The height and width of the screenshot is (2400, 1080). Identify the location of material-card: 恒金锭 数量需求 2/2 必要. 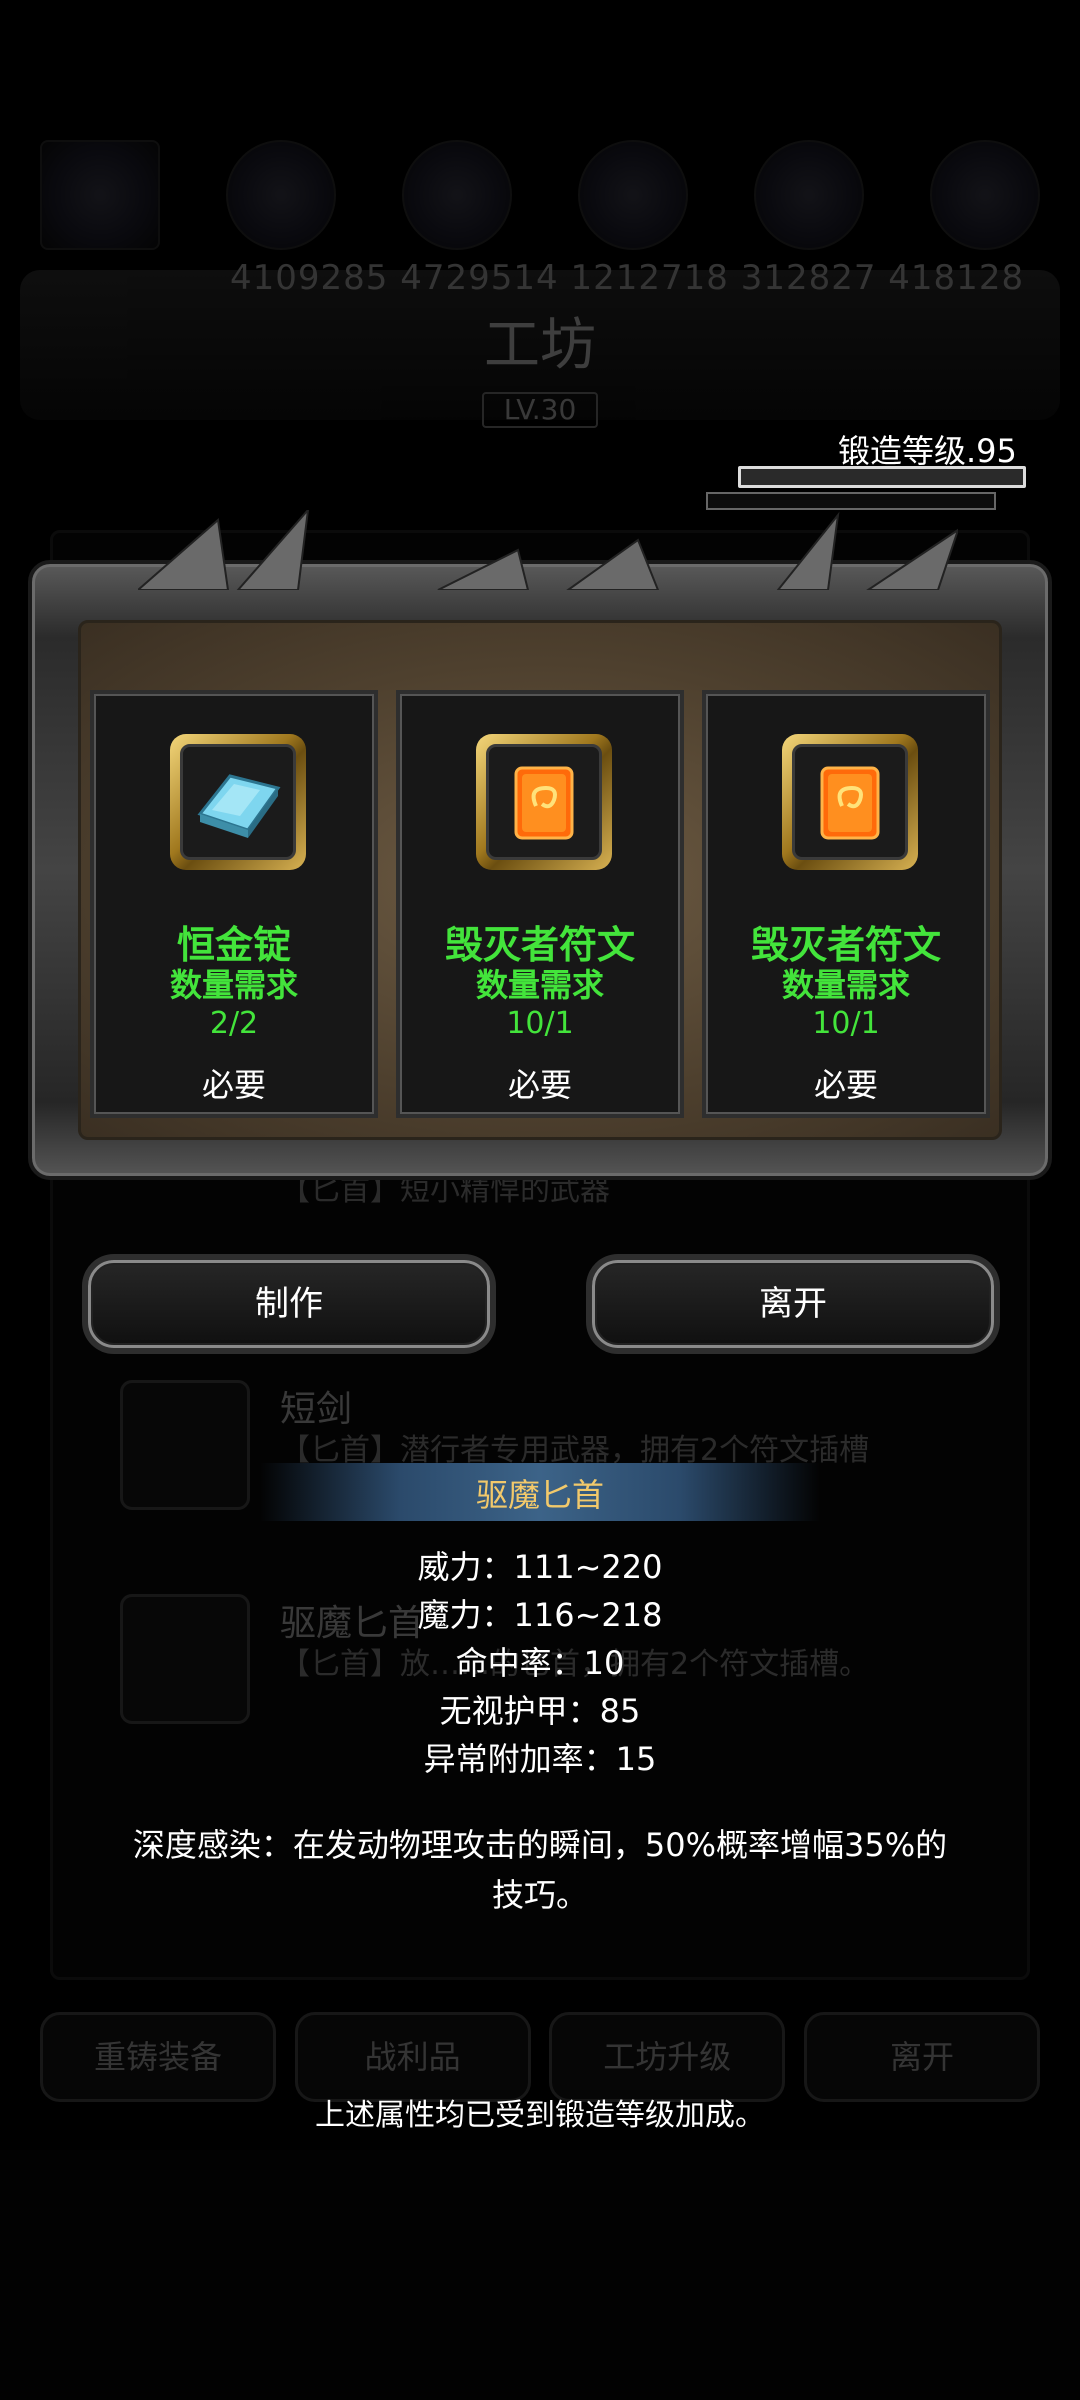
(234, 904).